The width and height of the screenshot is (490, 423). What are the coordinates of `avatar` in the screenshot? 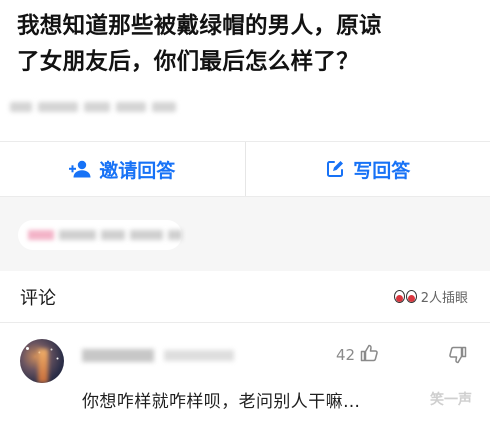 It's located at (42, 361).